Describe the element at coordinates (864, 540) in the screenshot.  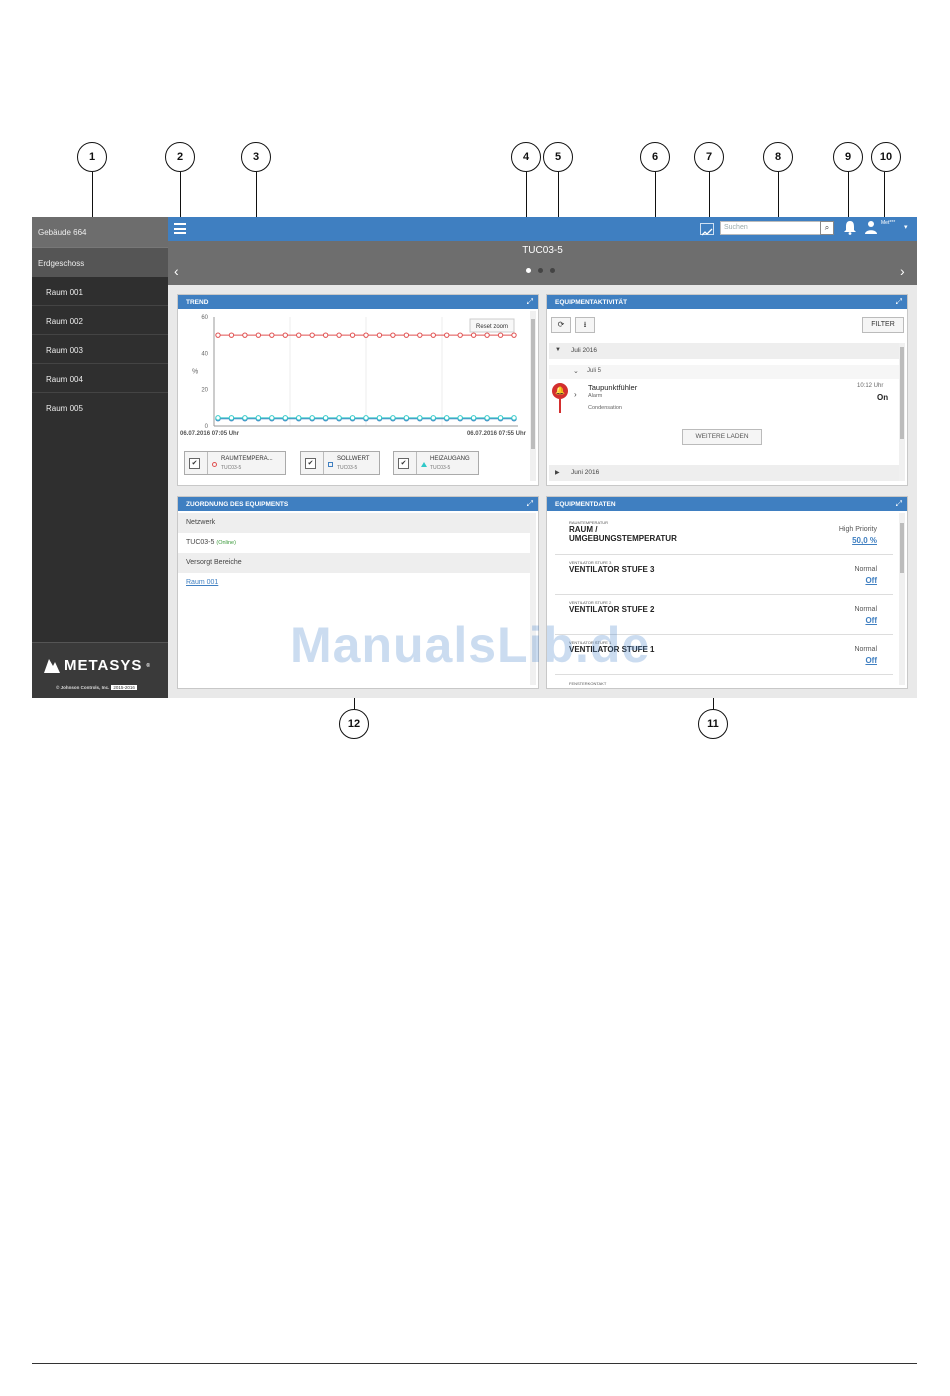
I see `equipment-row-value: 50,0 %` at that location.